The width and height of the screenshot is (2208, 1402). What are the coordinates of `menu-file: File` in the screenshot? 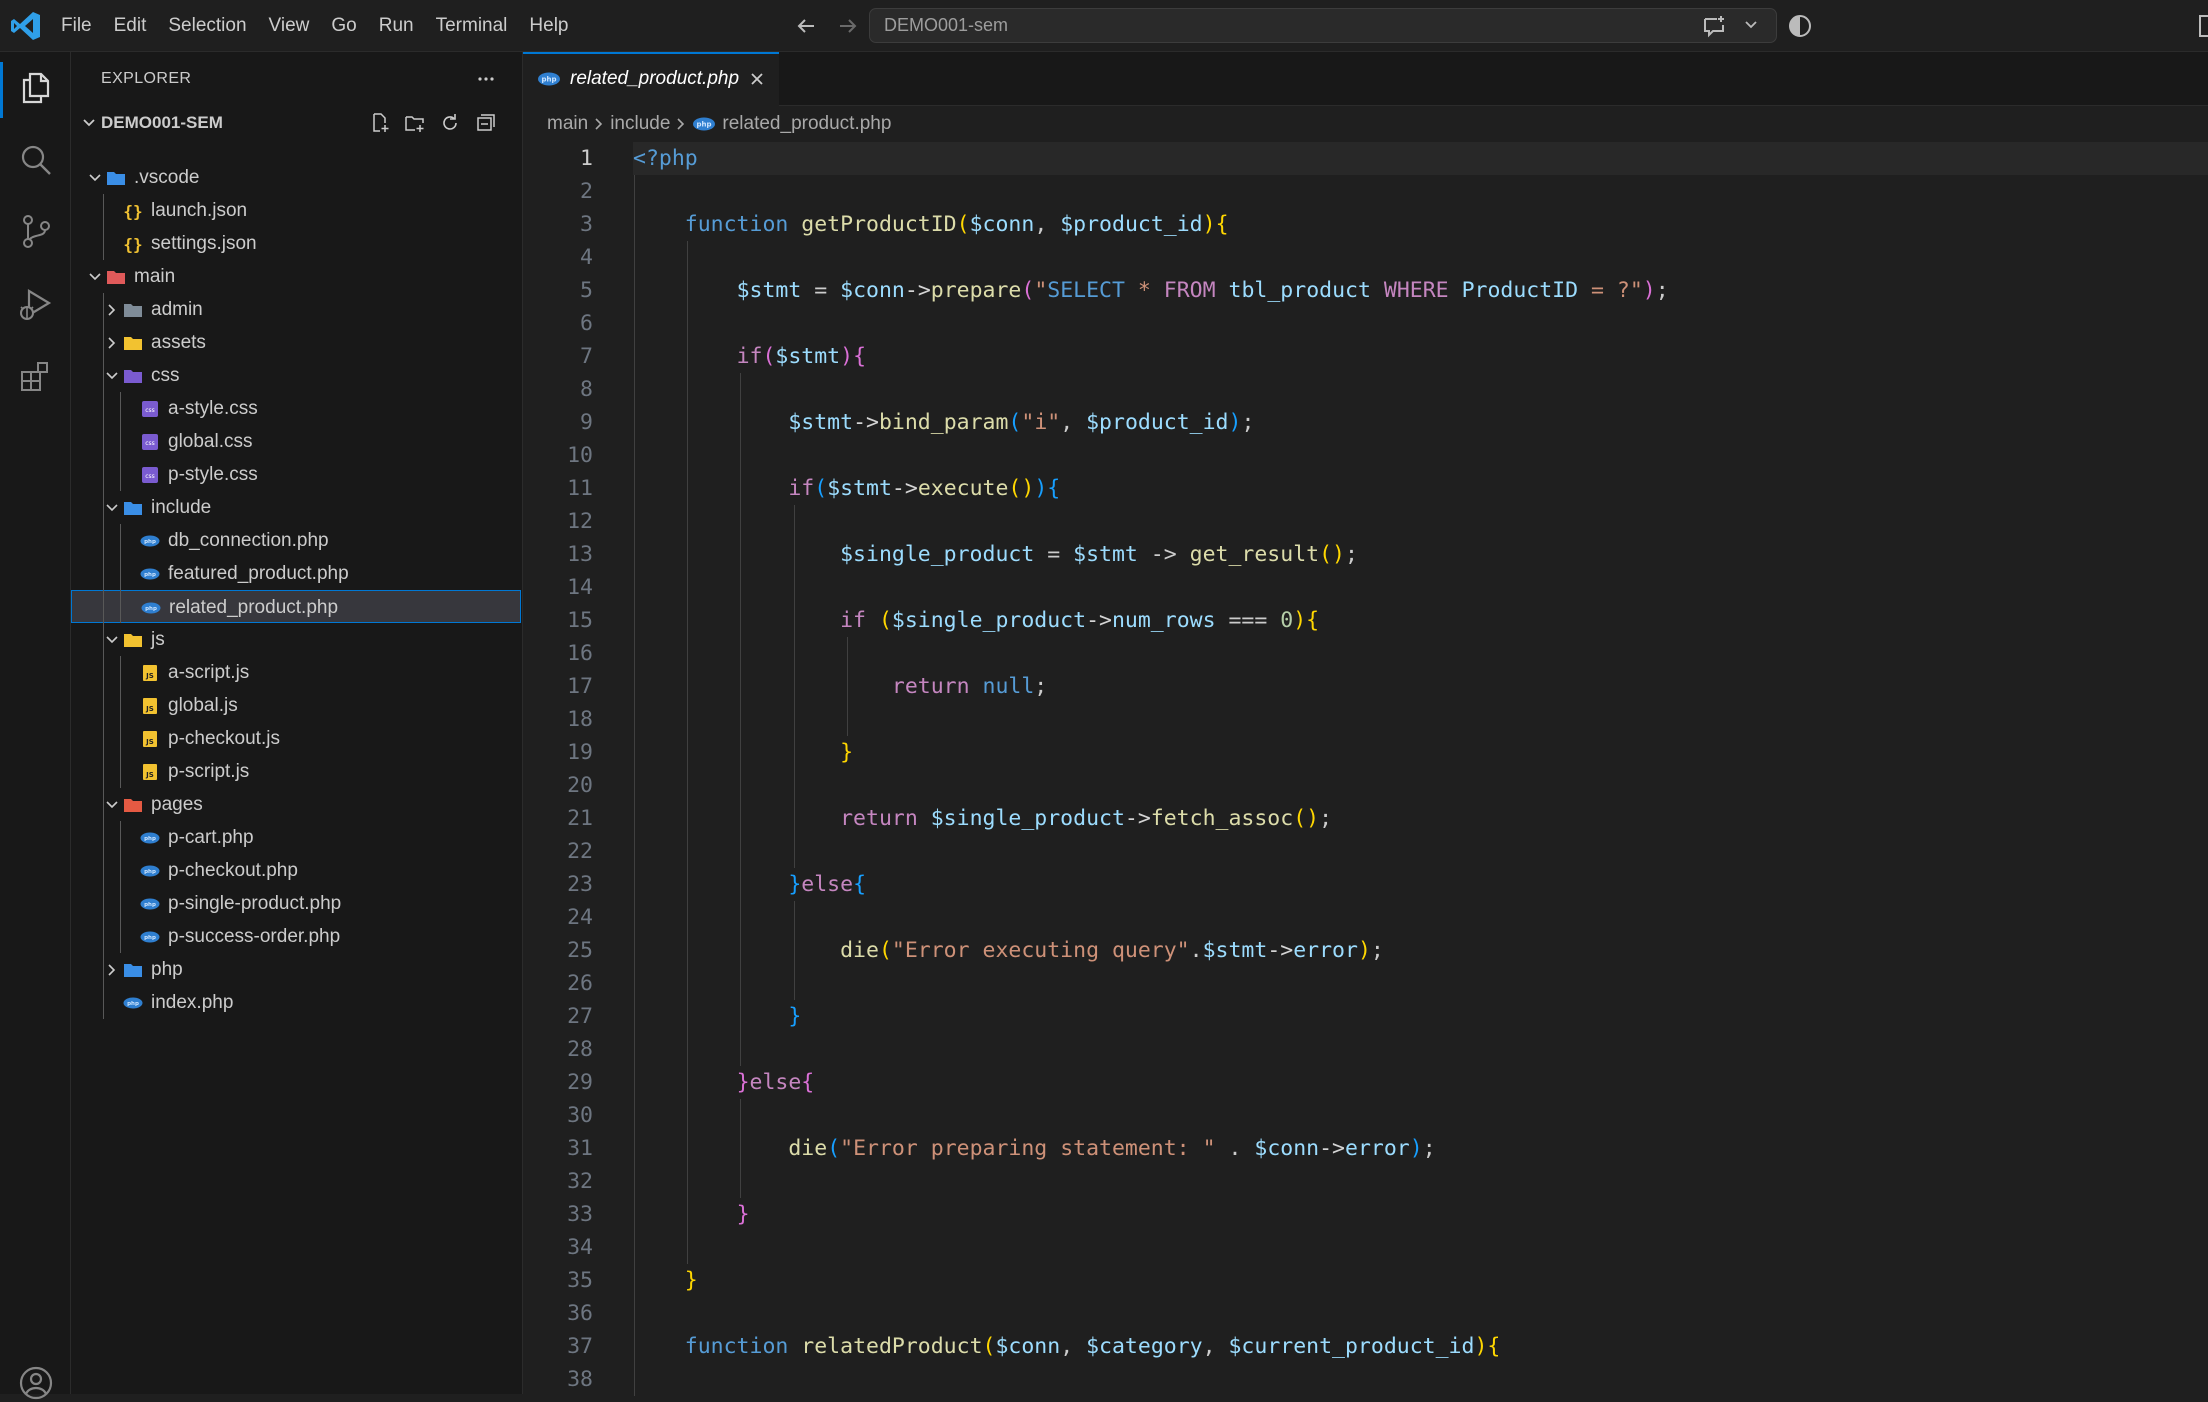 It's located at (76, 26).